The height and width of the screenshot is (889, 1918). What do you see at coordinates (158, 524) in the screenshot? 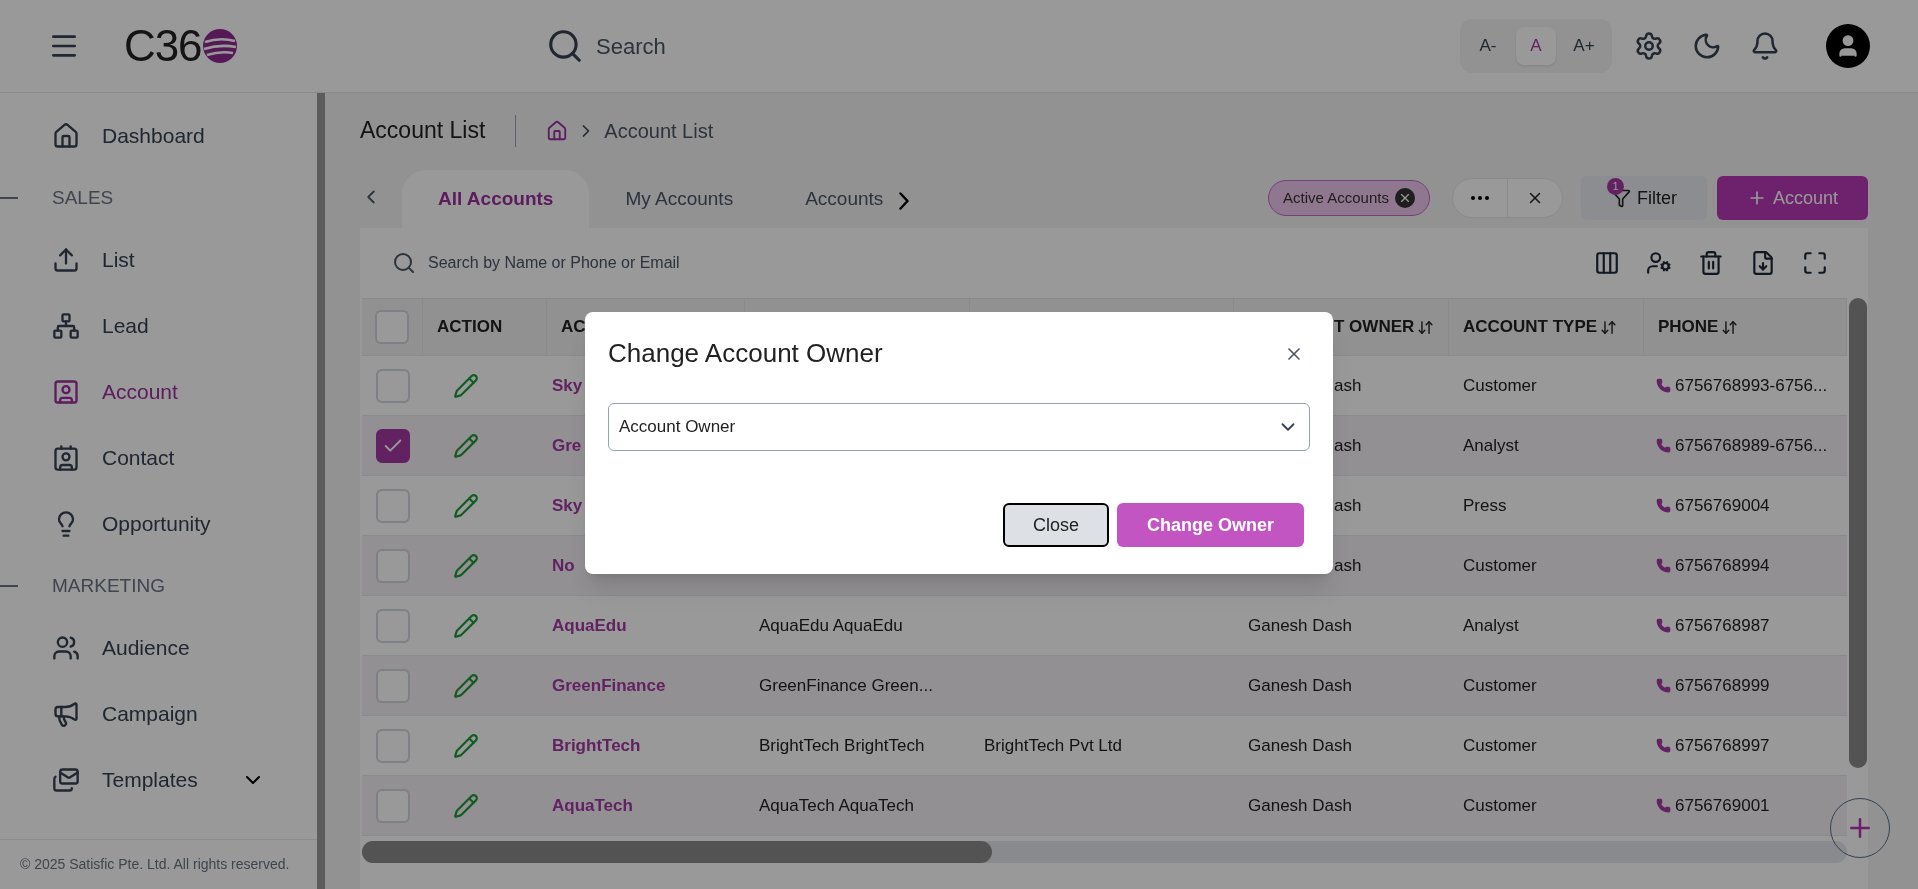
I see `sidebar-item: Opportunity` at bounding box center [158, 524].